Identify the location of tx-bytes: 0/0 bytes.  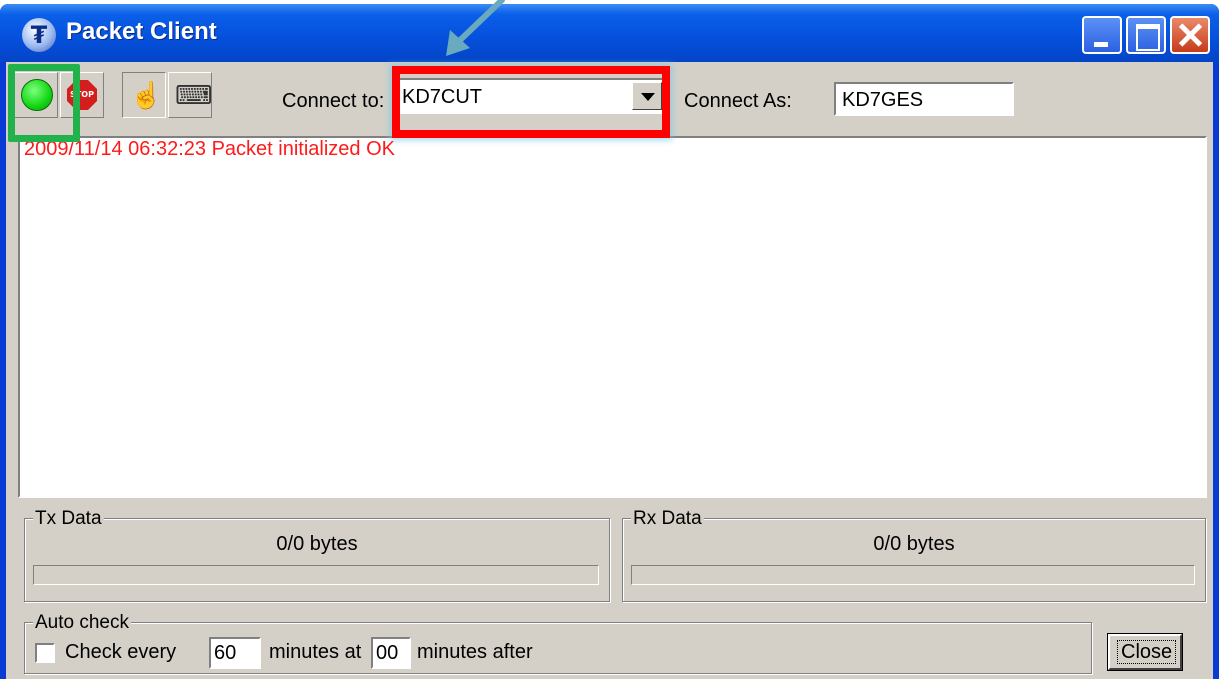
(317, 544).